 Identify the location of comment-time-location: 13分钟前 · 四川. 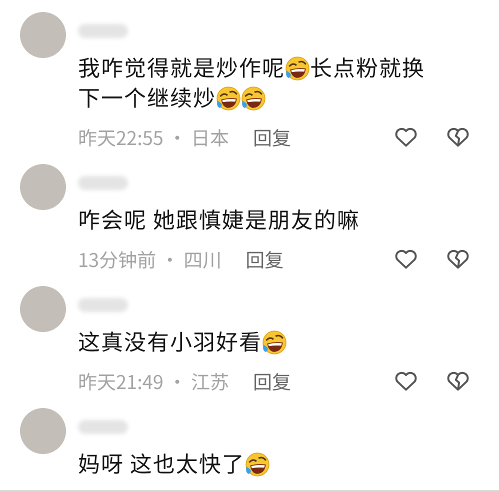
(150, 259).